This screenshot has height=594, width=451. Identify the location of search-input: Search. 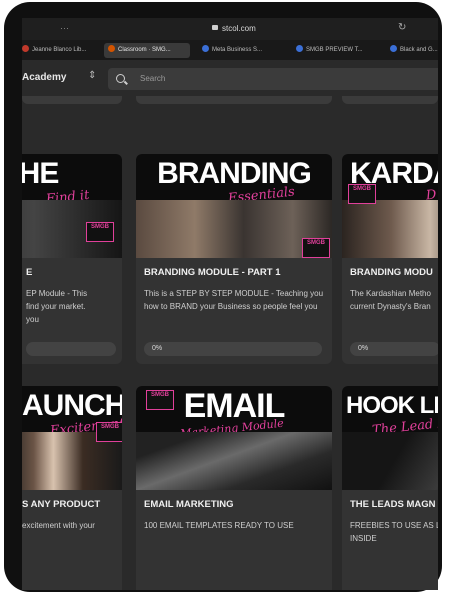
(273, 79).